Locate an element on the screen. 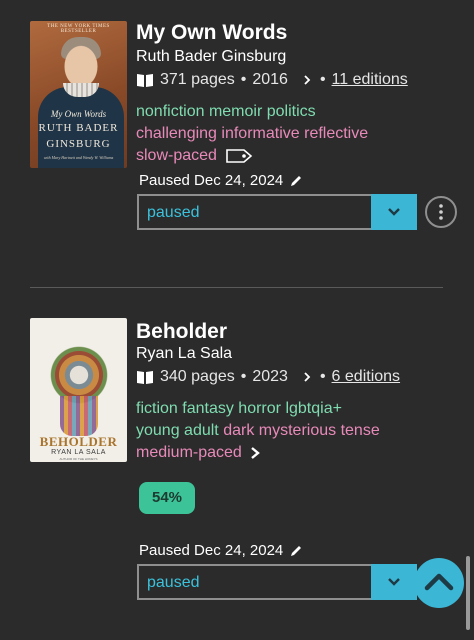  pace-row: medium-paced is located at coordinates (258, 453).